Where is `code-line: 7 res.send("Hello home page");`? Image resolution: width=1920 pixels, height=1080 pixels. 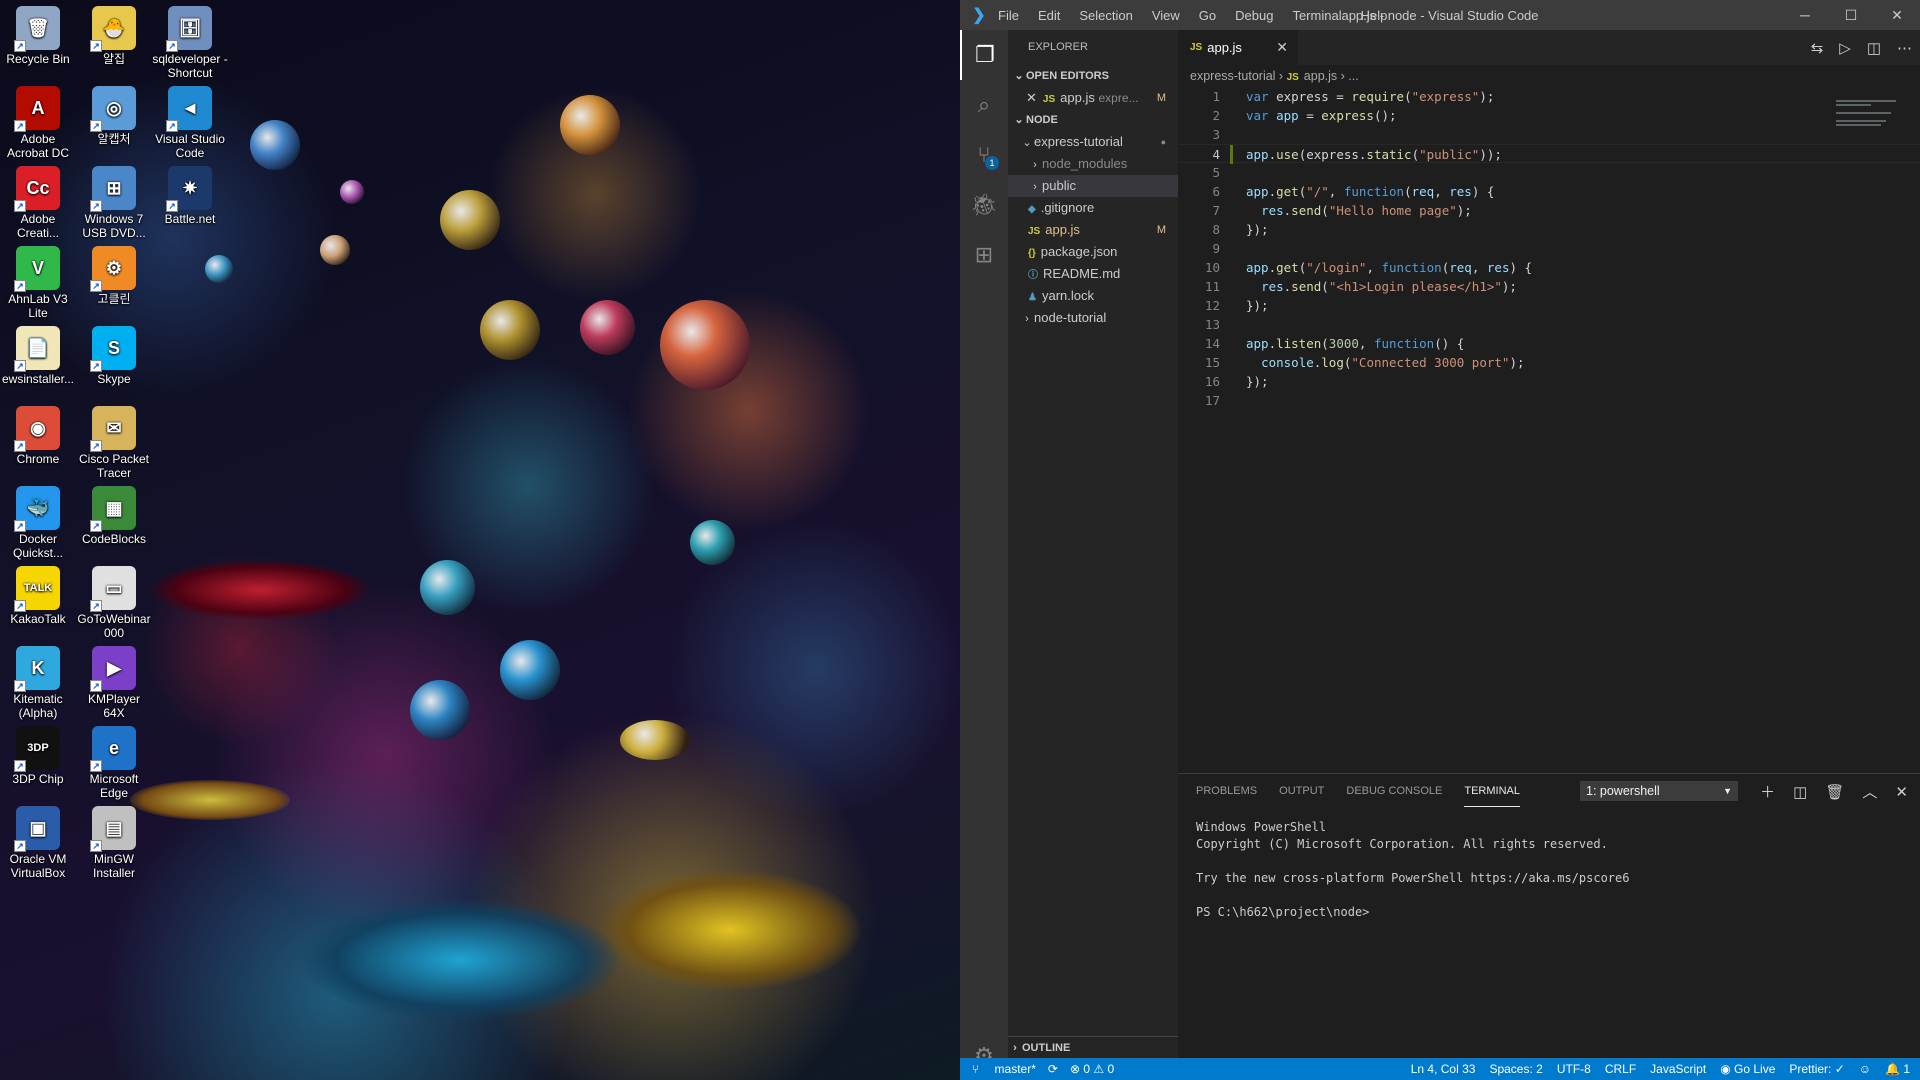
code-line: 7 res.send("Hello home page"); is located at coordinates (1549, 210).